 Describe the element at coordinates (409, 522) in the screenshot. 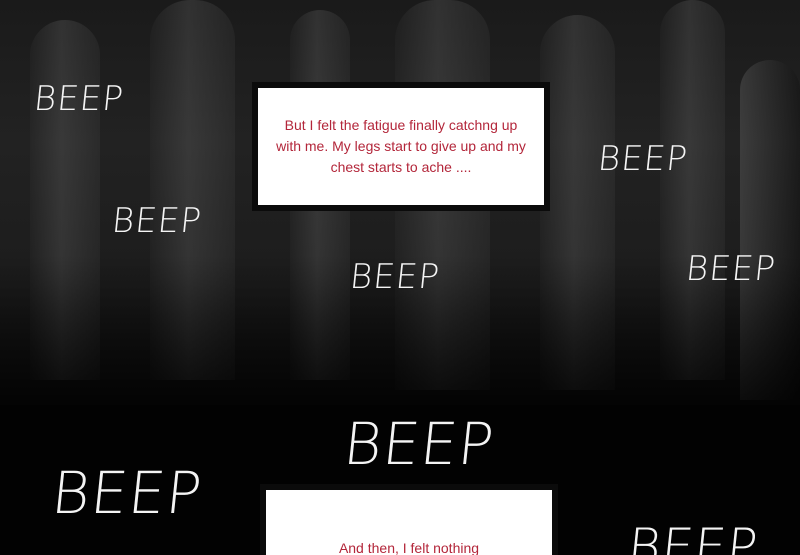

I see `caption-box-second: And then, I felt nothing` at that location.